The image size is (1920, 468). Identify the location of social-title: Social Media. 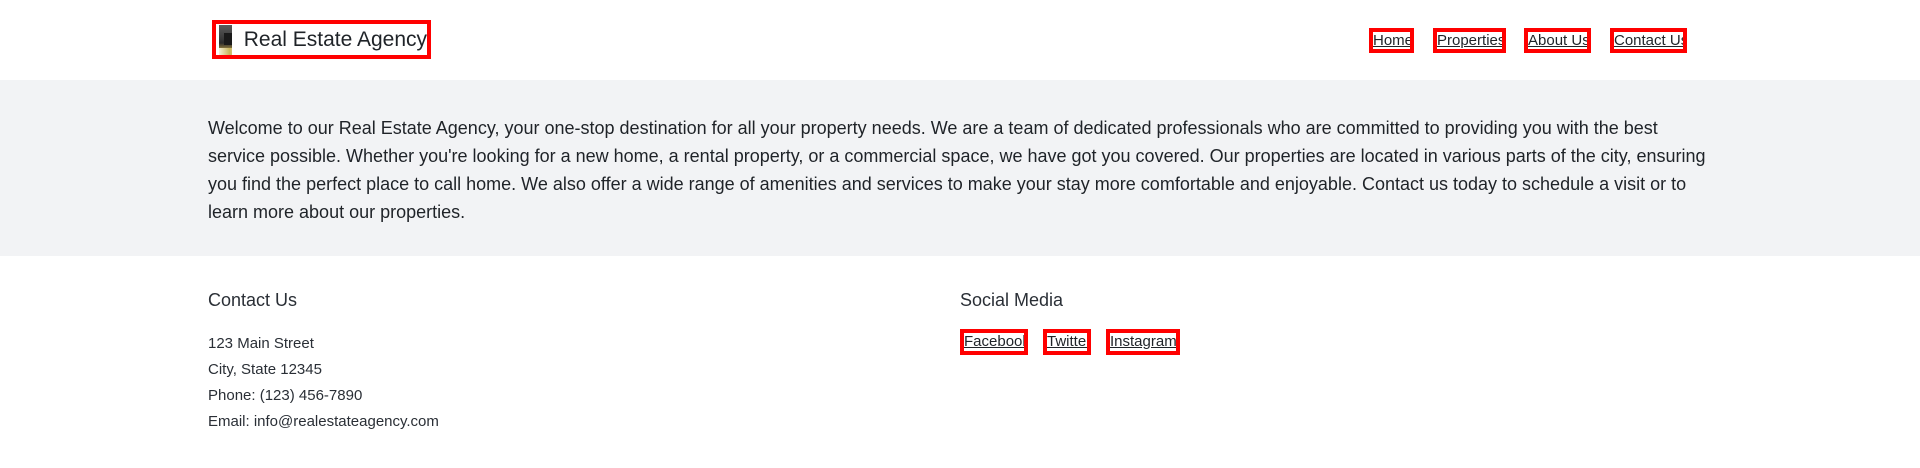
(1012, 300).